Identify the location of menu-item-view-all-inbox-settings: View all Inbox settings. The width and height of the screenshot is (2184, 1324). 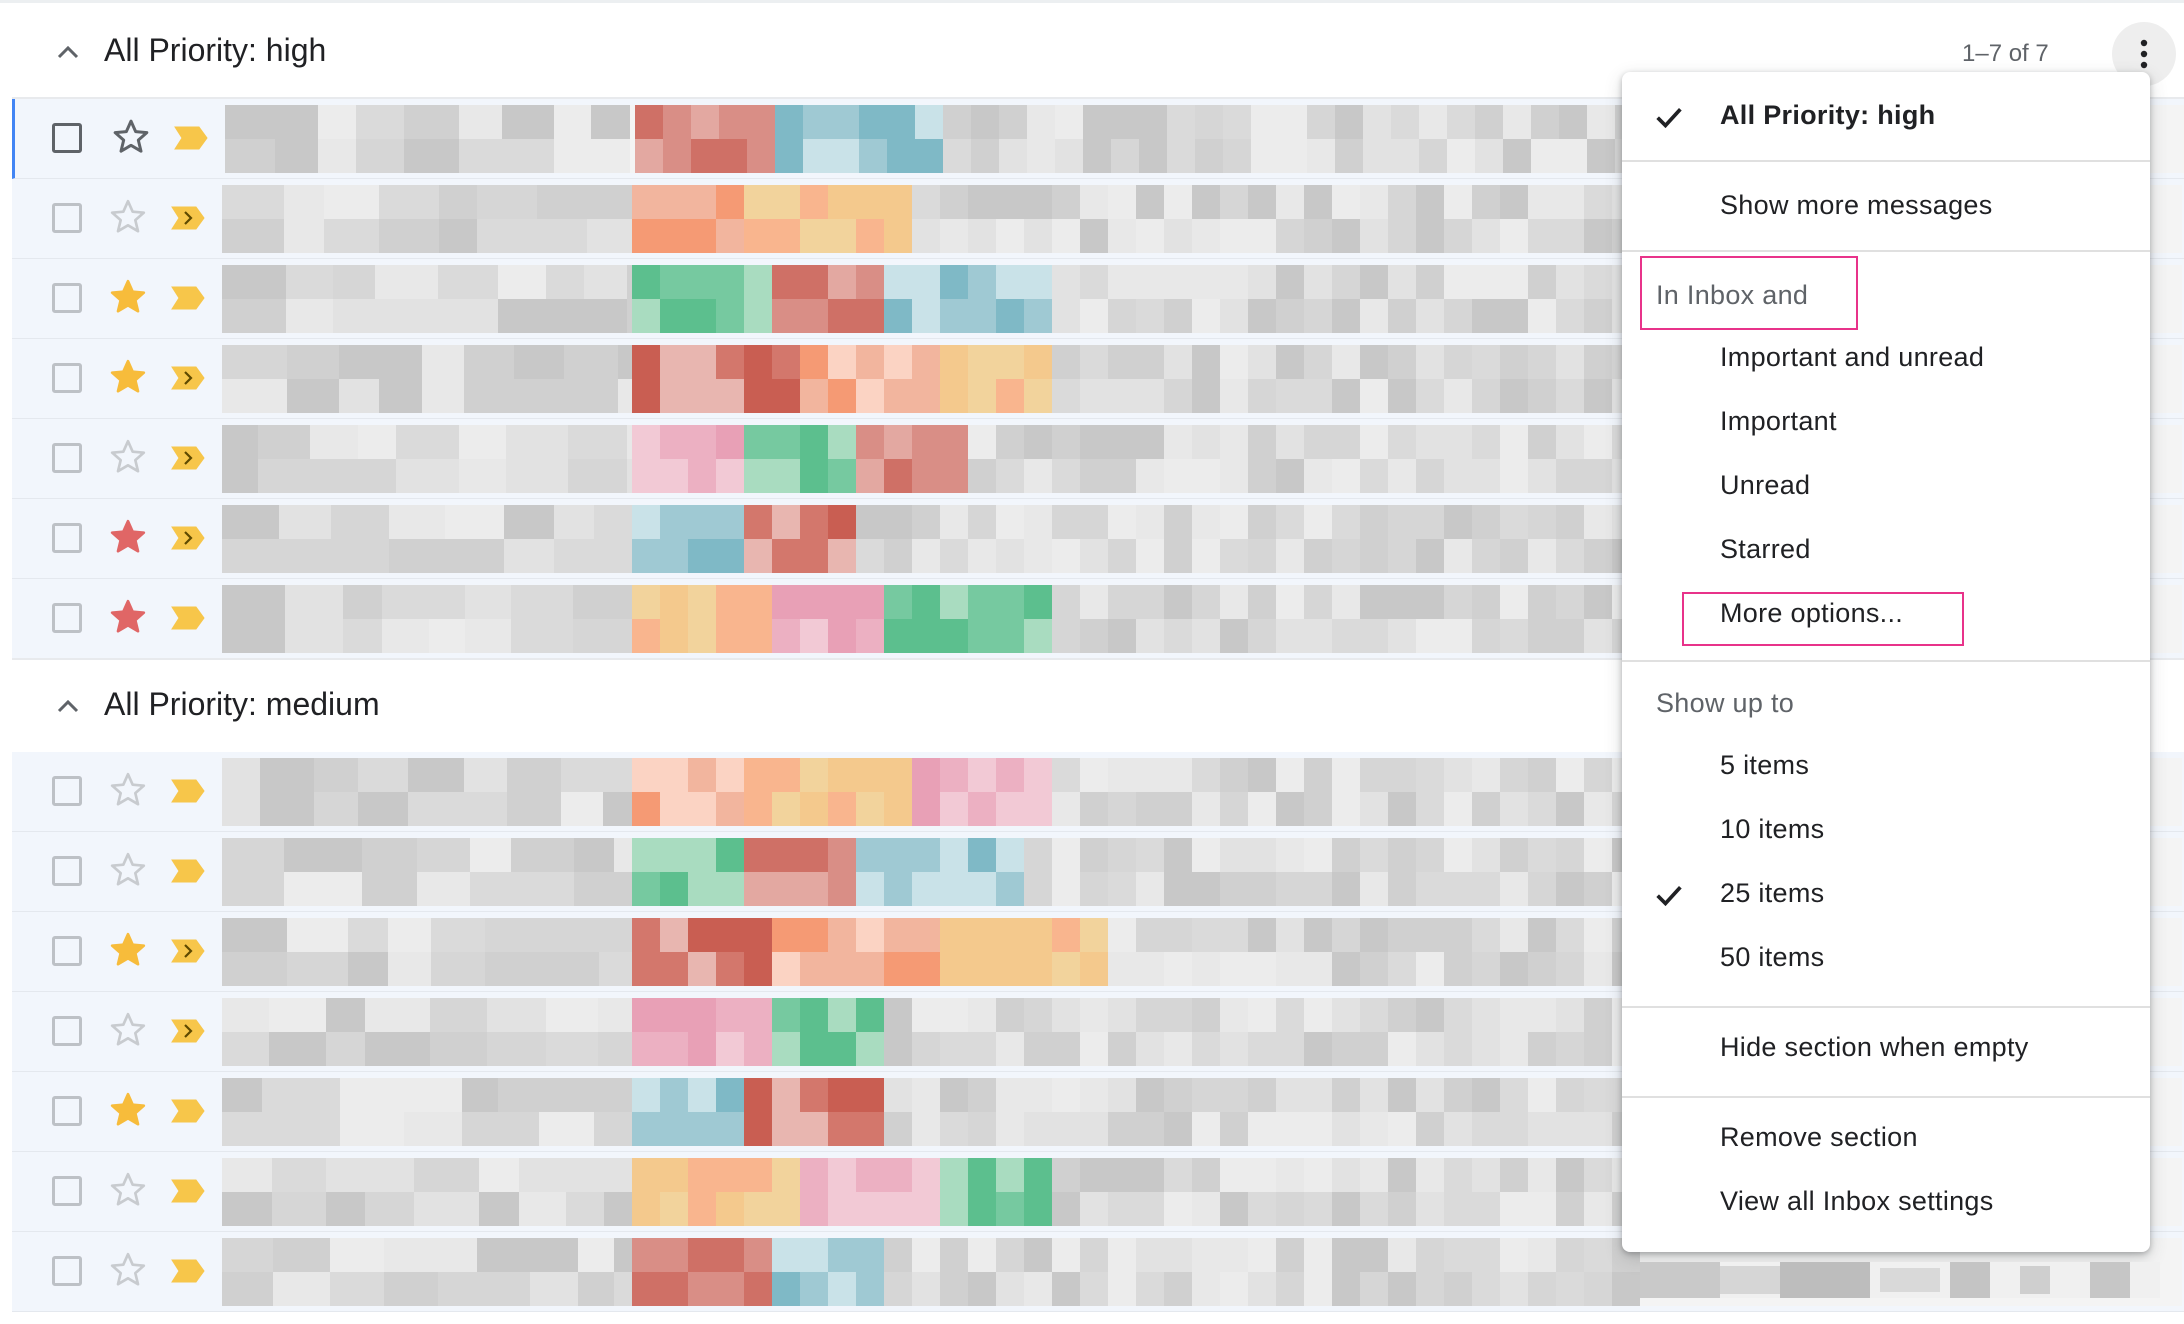
(1886, 1202).